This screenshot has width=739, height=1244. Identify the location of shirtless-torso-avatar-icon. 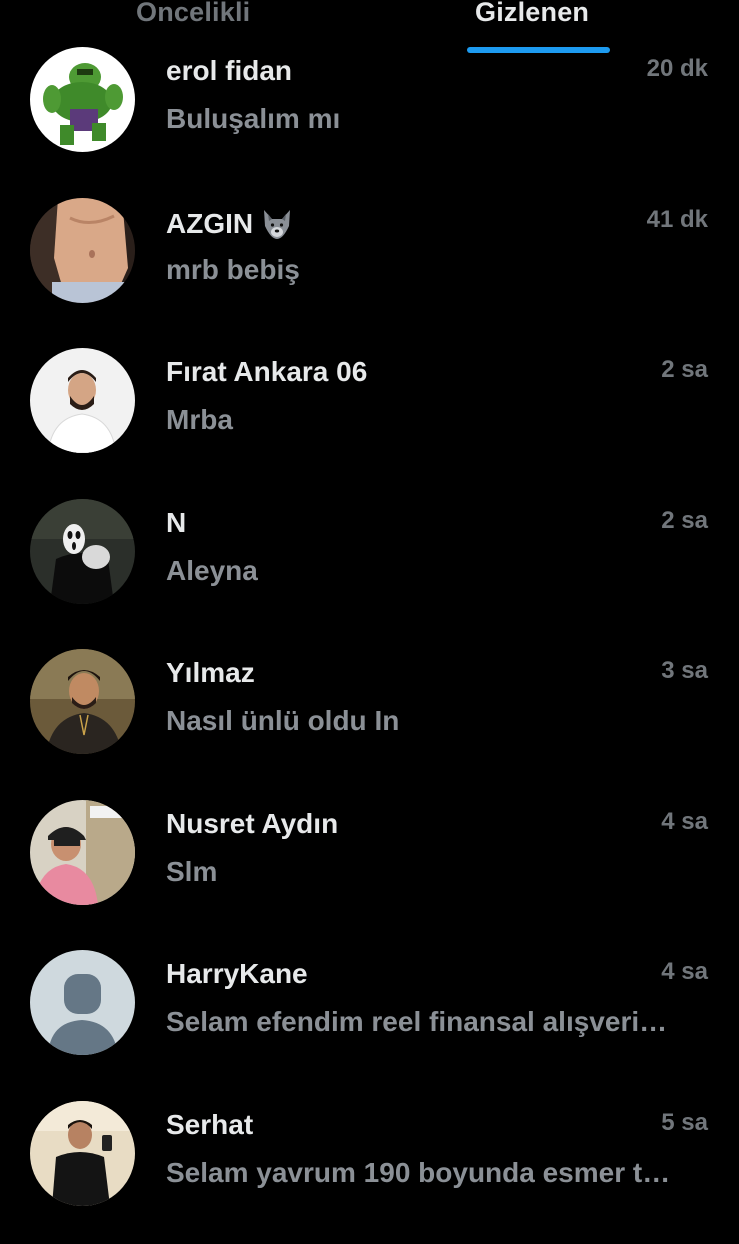
(82, 250).